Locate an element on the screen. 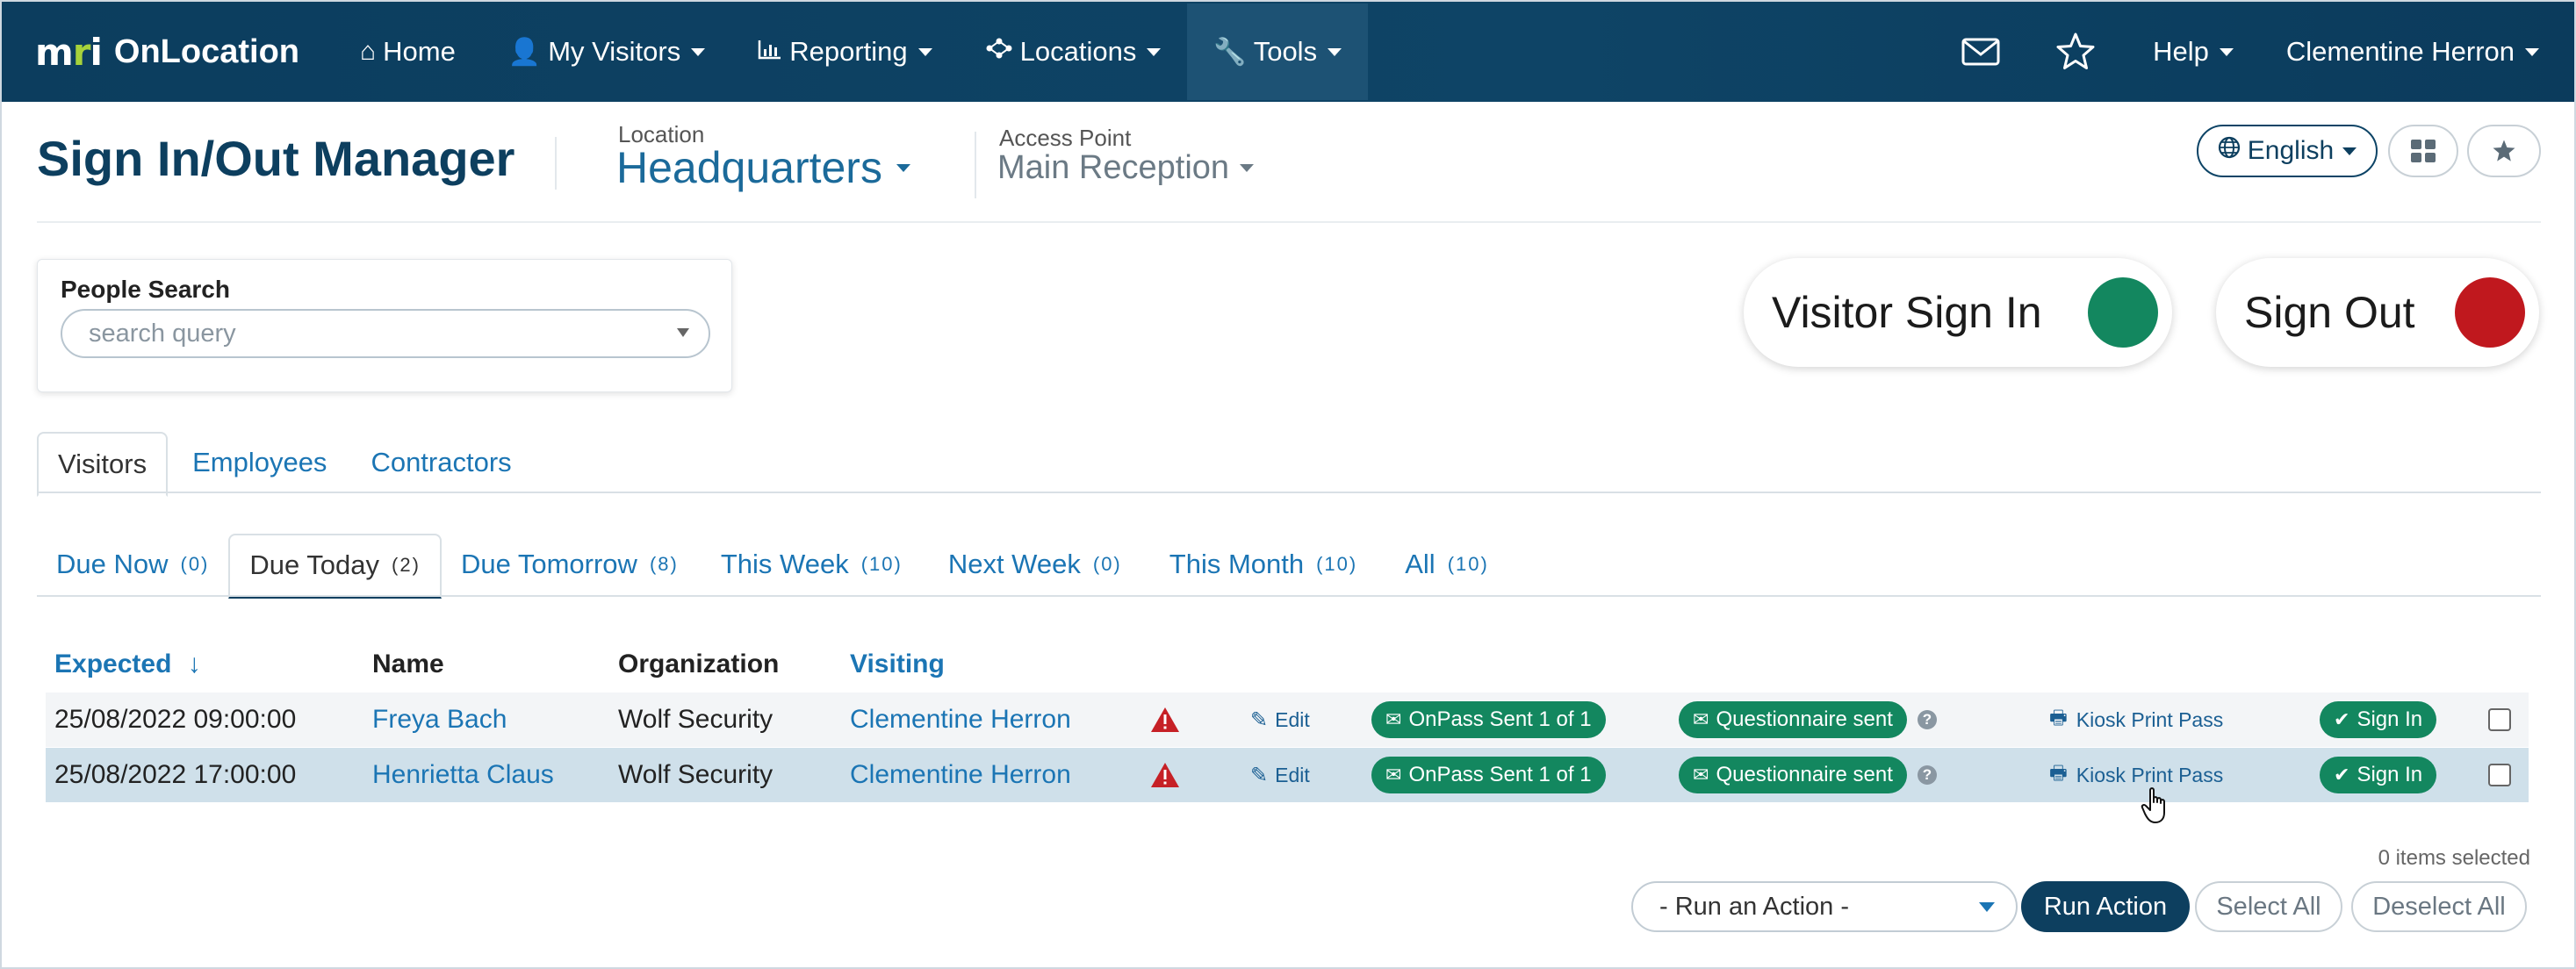 This screenshot has width=2576, height=969. hand-pointer-cursor-icon is located at coordinates (2153, 805).